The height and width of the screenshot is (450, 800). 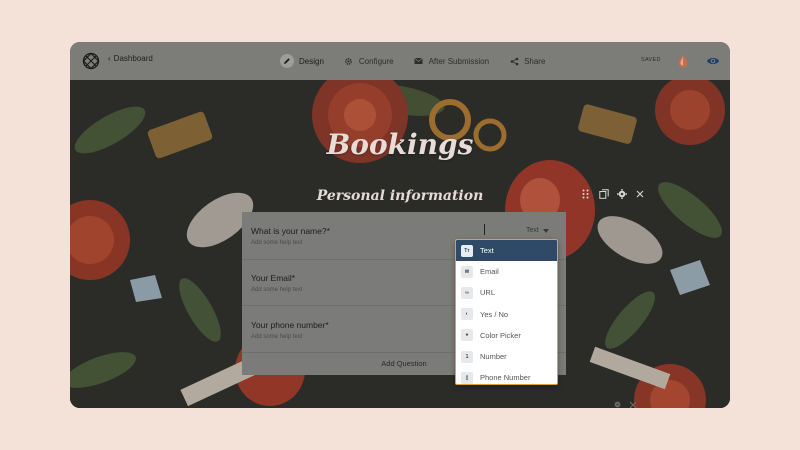 I want to click on drag-handle-icon, so click(x=585, y=193).